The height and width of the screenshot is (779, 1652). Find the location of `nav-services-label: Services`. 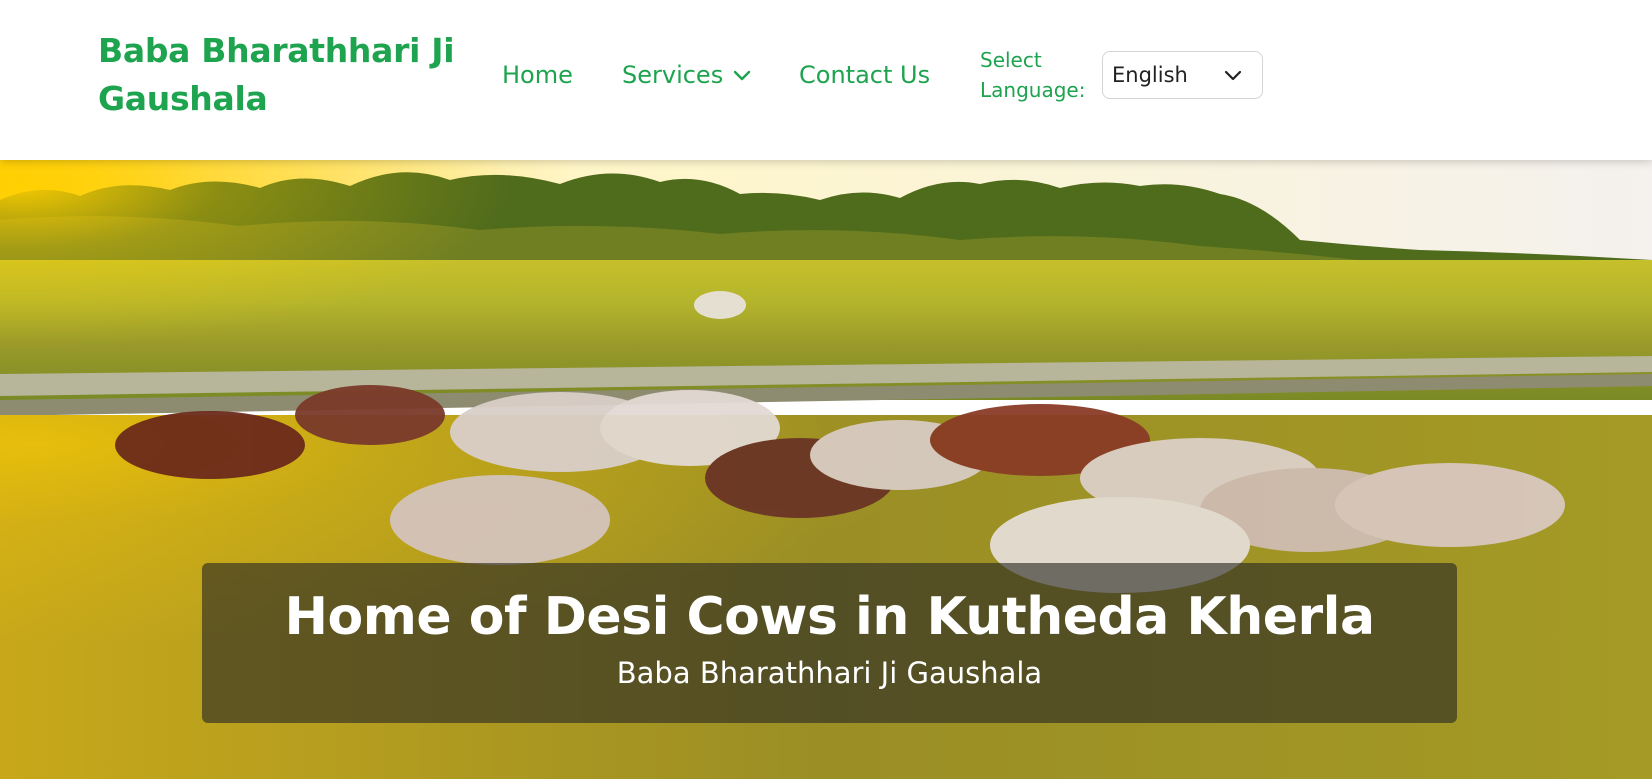

nav-services-label: Services is located at coordinates (673, 75).